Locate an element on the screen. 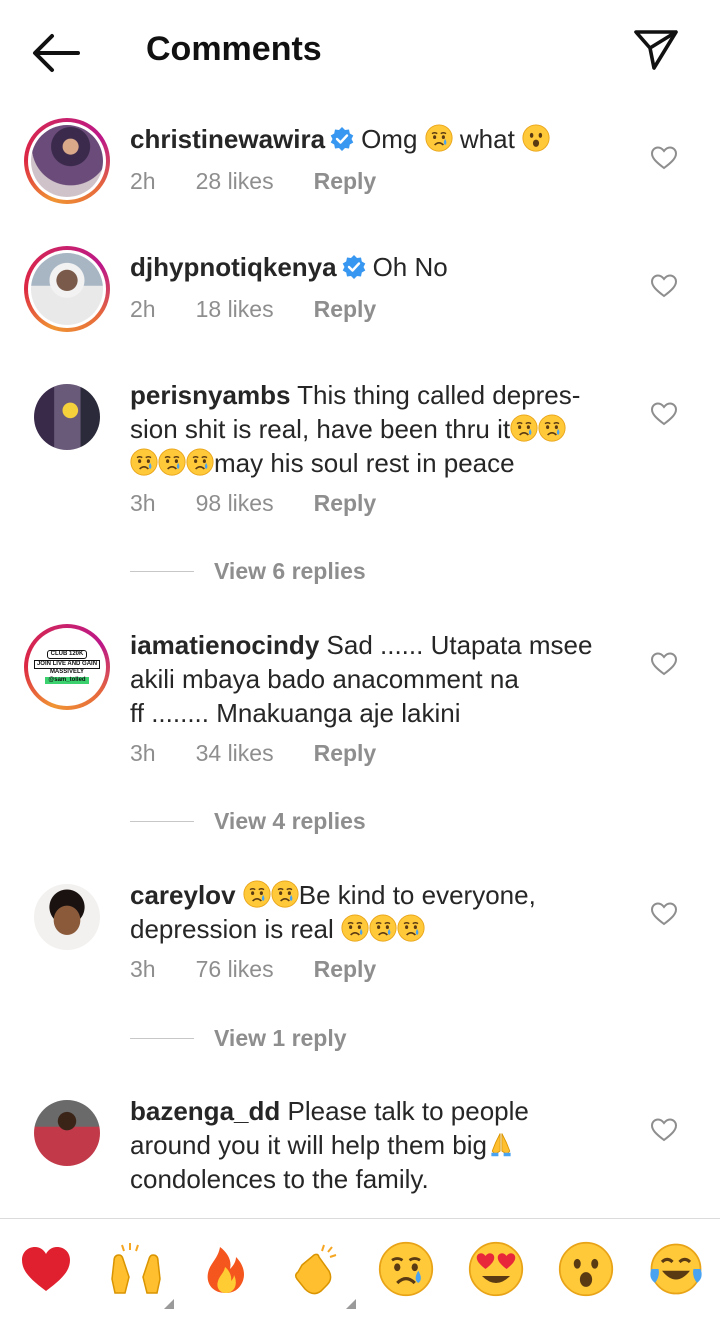 The width and height of the screenshot is (720, 1321). view-replies-button: View 6 replies is located at coordinates (248, 571).